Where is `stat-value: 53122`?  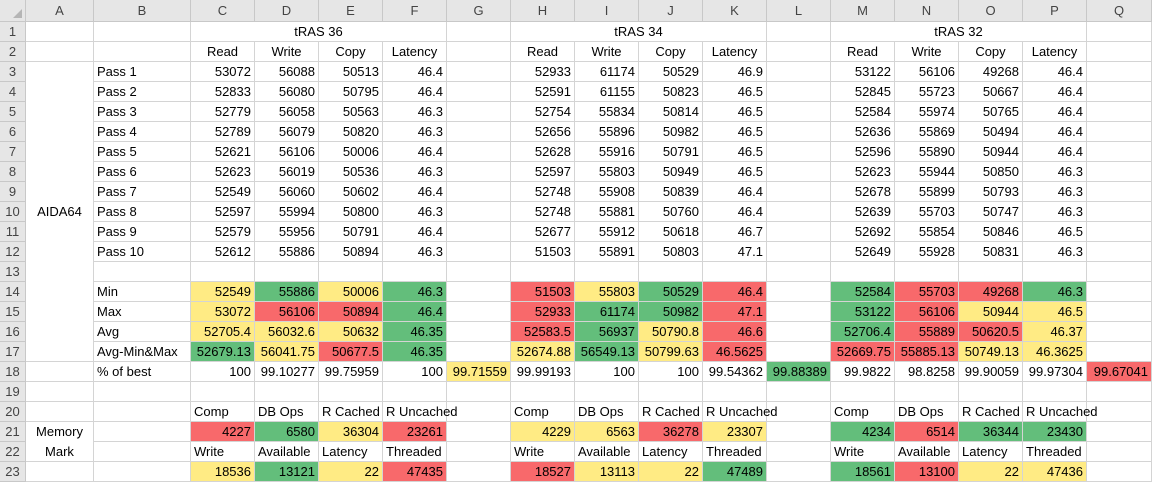
stat-value: 53122 is located at coordinates (863, 312).